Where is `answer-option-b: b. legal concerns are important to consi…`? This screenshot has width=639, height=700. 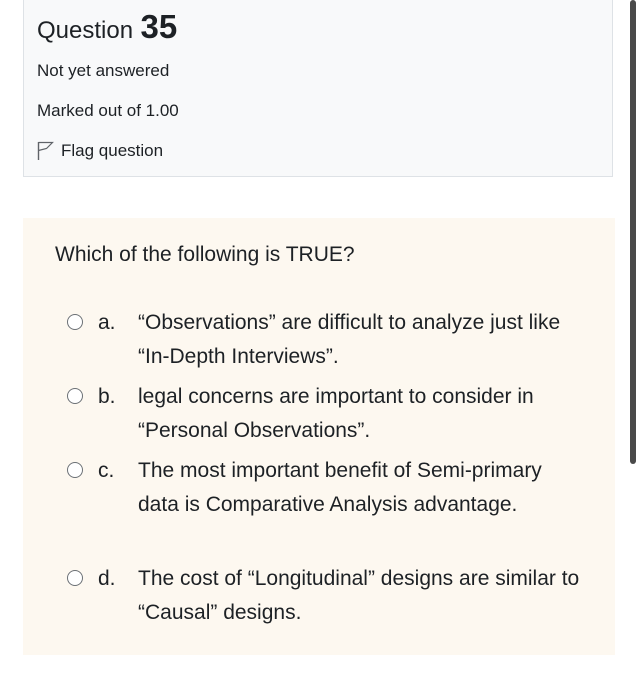 answer-option-b: b. legal concerns are important to consi… is located at coordinates (327, 414).